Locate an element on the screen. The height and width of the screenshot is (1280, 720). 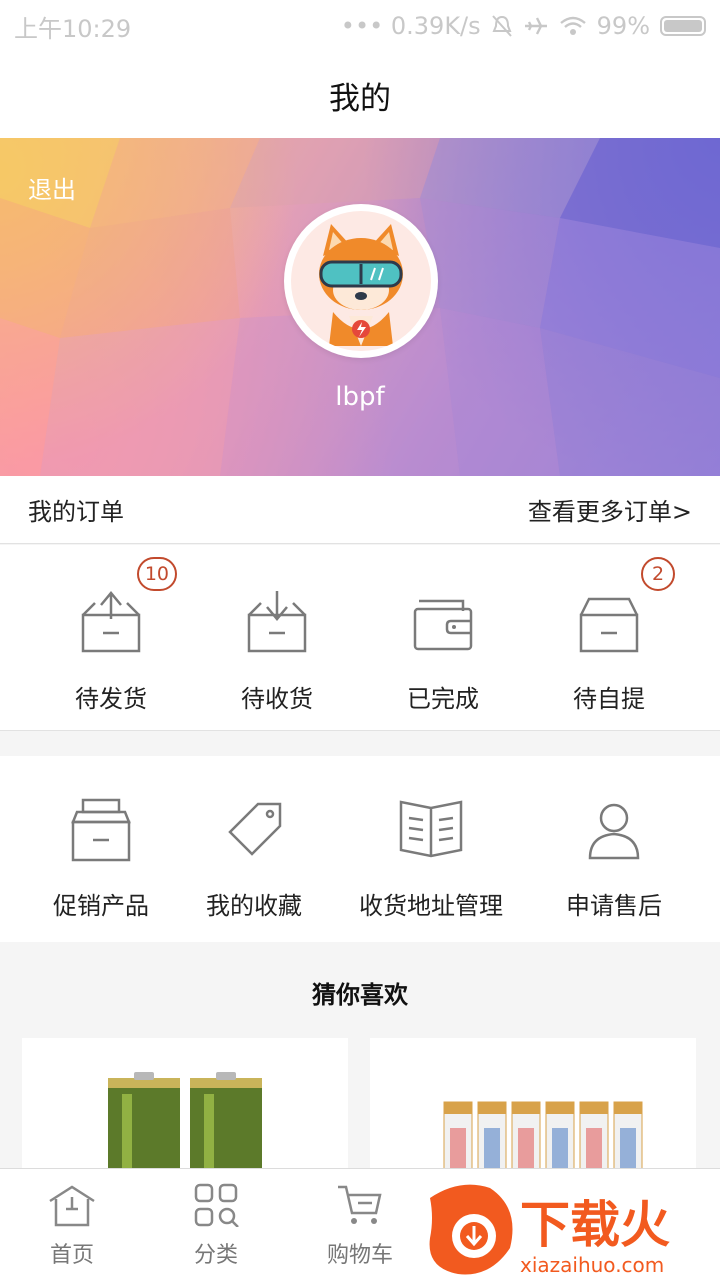
order-count-badge: 2 is located at coordinates (658, 574).